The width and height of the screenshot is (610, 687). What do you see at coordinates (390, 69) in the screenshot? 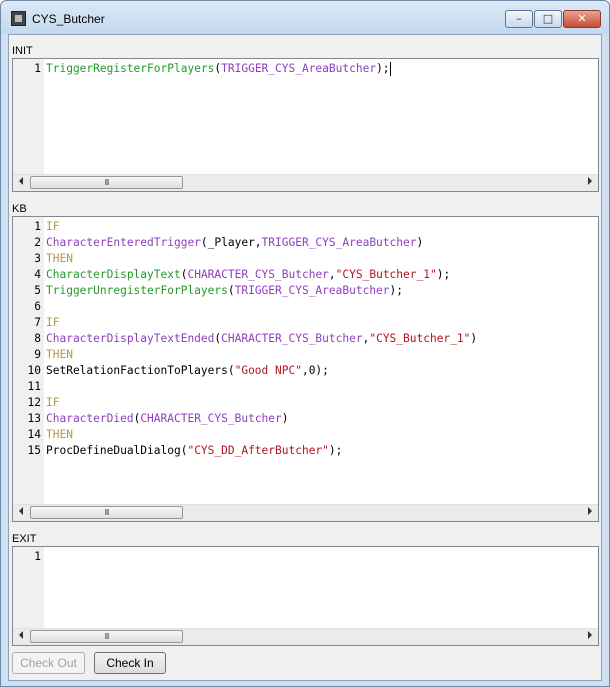
I see `text-caret` at bounding box center [390, 69].